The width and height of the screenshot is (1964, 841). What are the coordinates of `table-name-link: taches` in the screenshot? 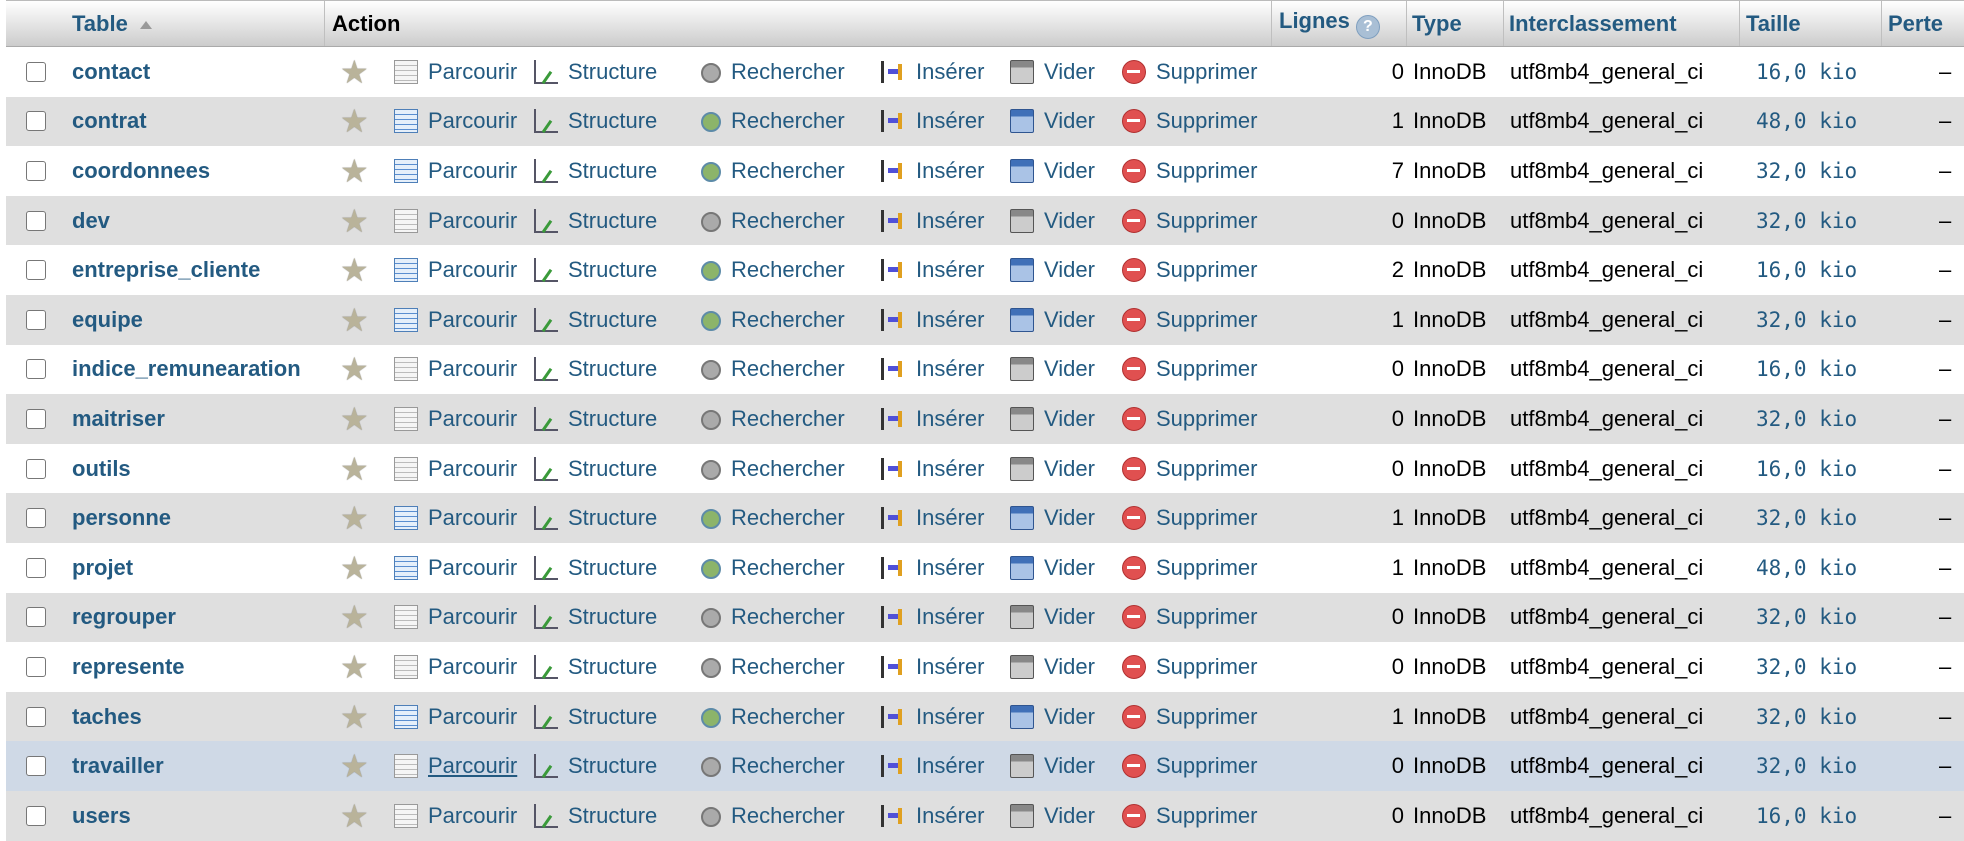 It's located at (107, 717).